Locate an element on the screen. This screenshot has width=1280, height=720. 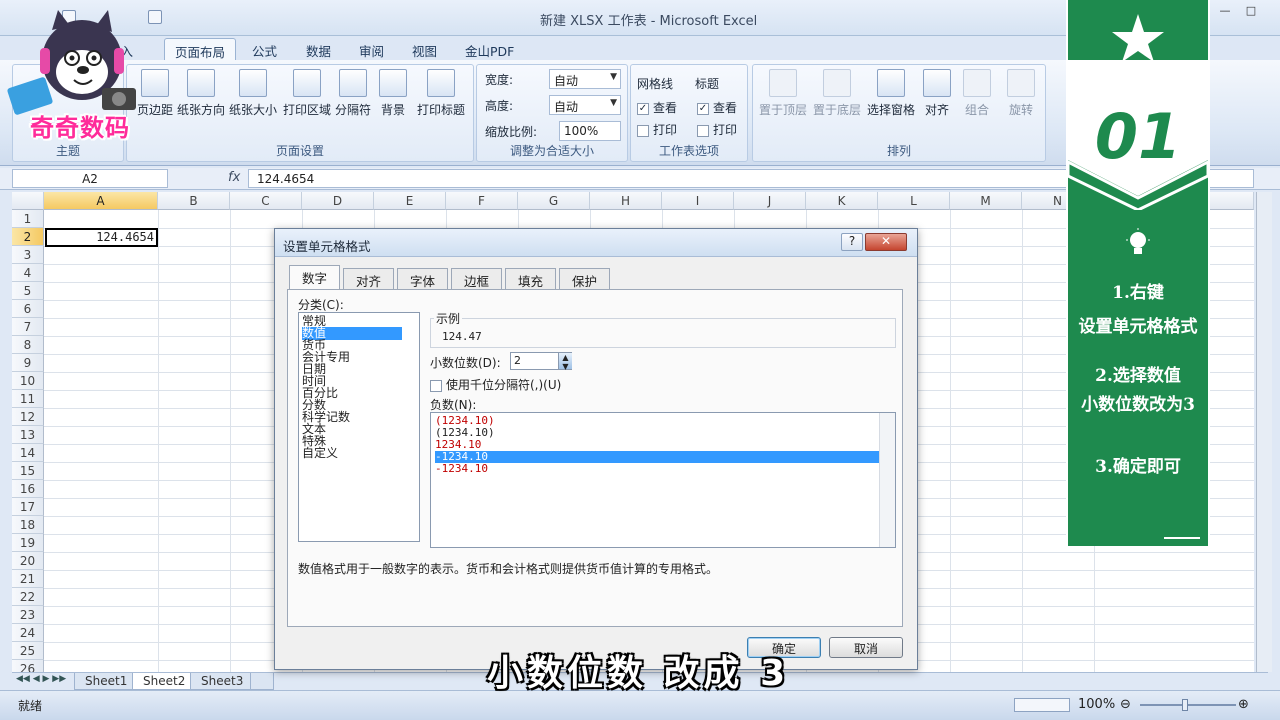
sheet-nav-icon: ◀◀ ◀ ▶ ▶▶ is located at coordinates (41, 679).